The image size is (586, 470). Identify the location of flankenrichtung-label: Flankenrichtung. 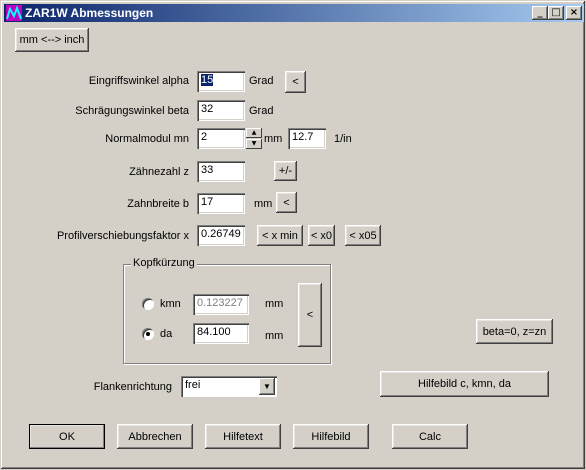
(132, 387).